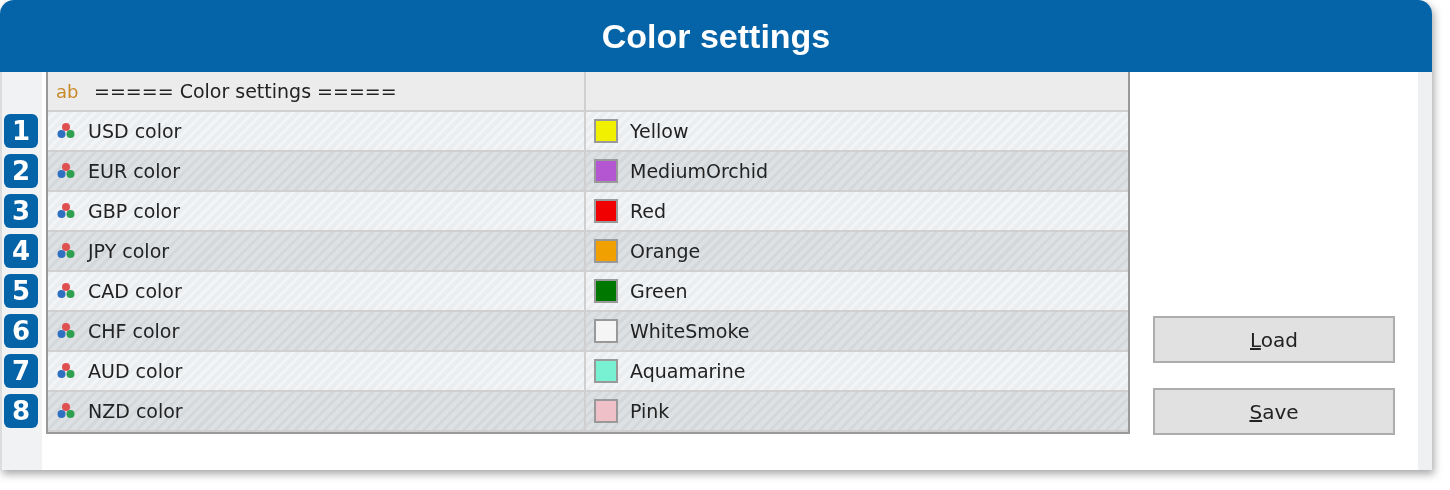 The height and width of the screenshot is (490, 1450). What do you see at coordinates (21, 371) in the screenshot?
I see `number-badge: 7` at bounding box center [21, 371].